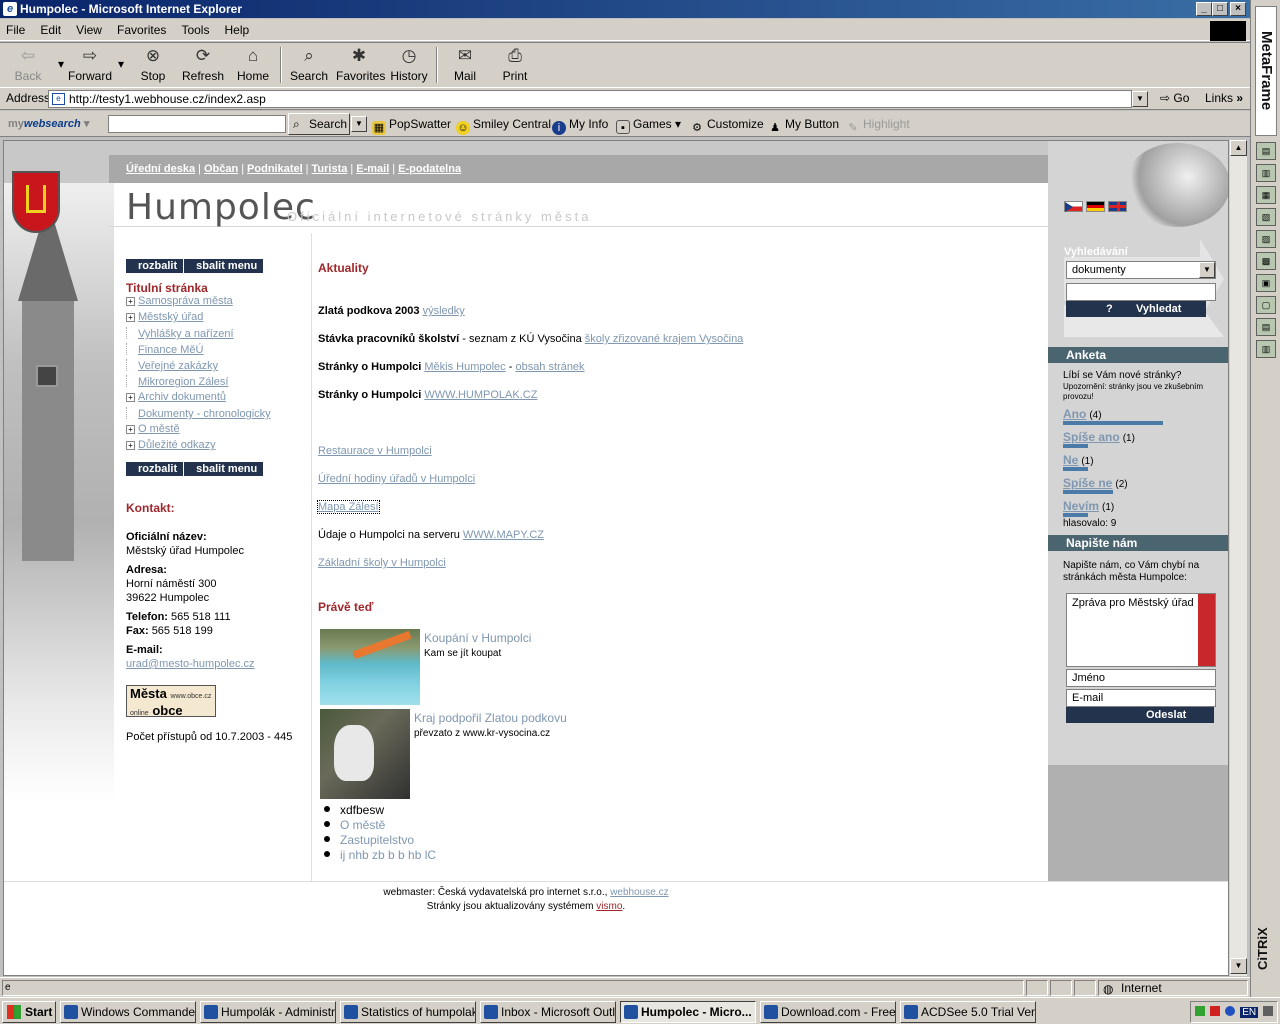 This screenshot has height=1024, width=1280. What do you see at coordinates (348, 507) in the screenshot?
I see `map-zalesi-link: Mapa Zálesí` at bounding box center [348, 507].